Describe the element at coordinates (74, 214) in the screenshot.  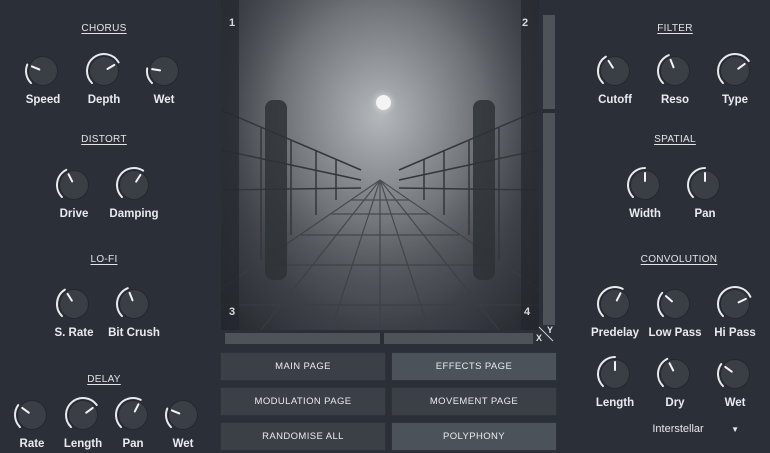
I see `knob-label: Drive` at that location.